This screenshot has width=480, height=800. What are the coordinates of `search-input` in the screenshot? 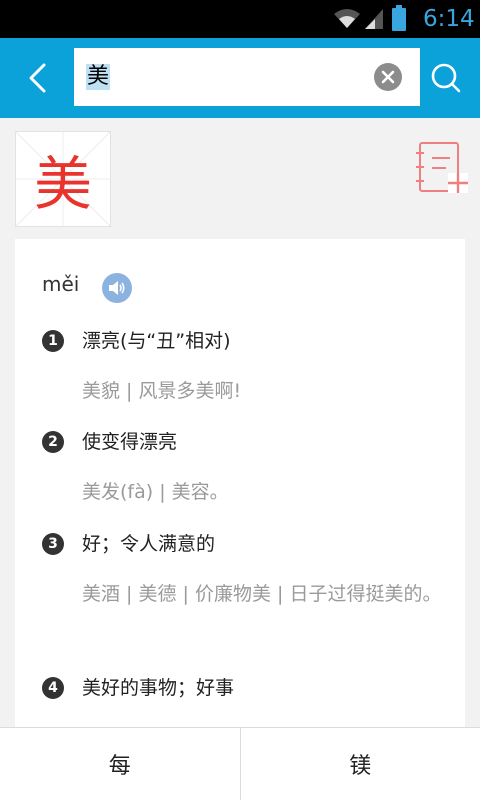 It's located at (224, 77).